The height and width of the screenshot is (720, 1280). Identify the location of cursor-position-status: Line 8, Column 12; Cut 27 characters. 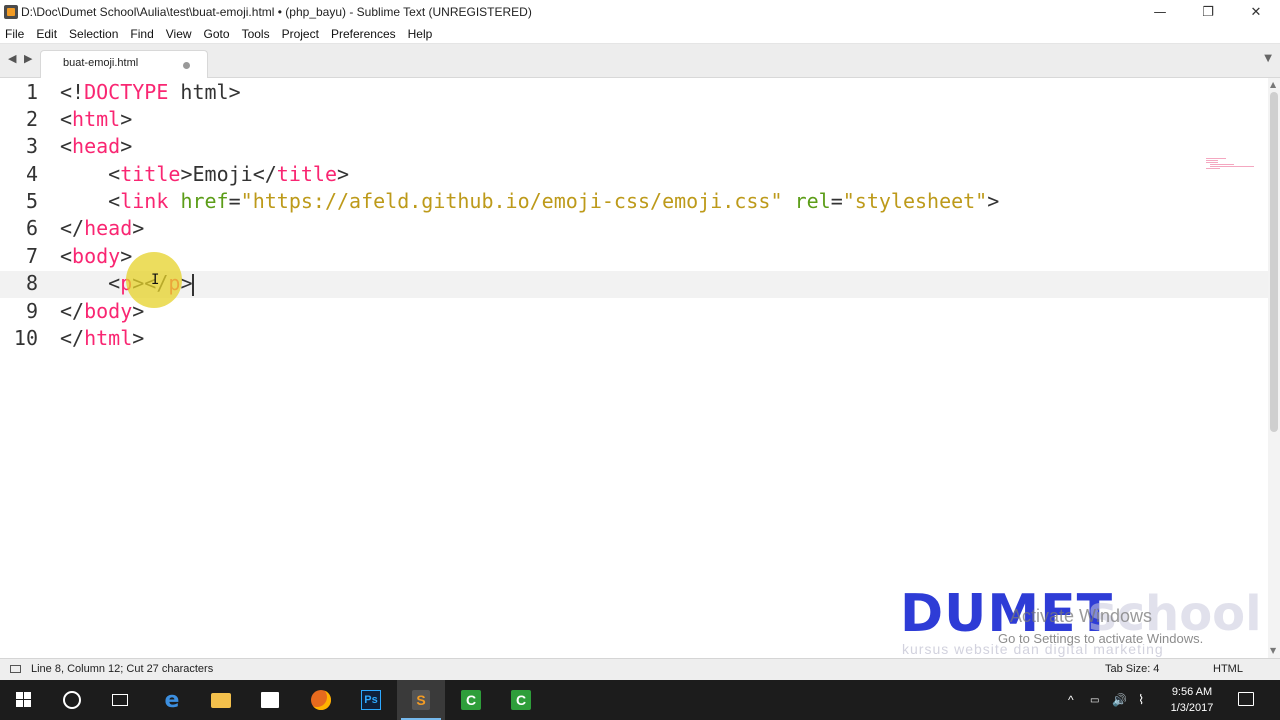
(122, 669).